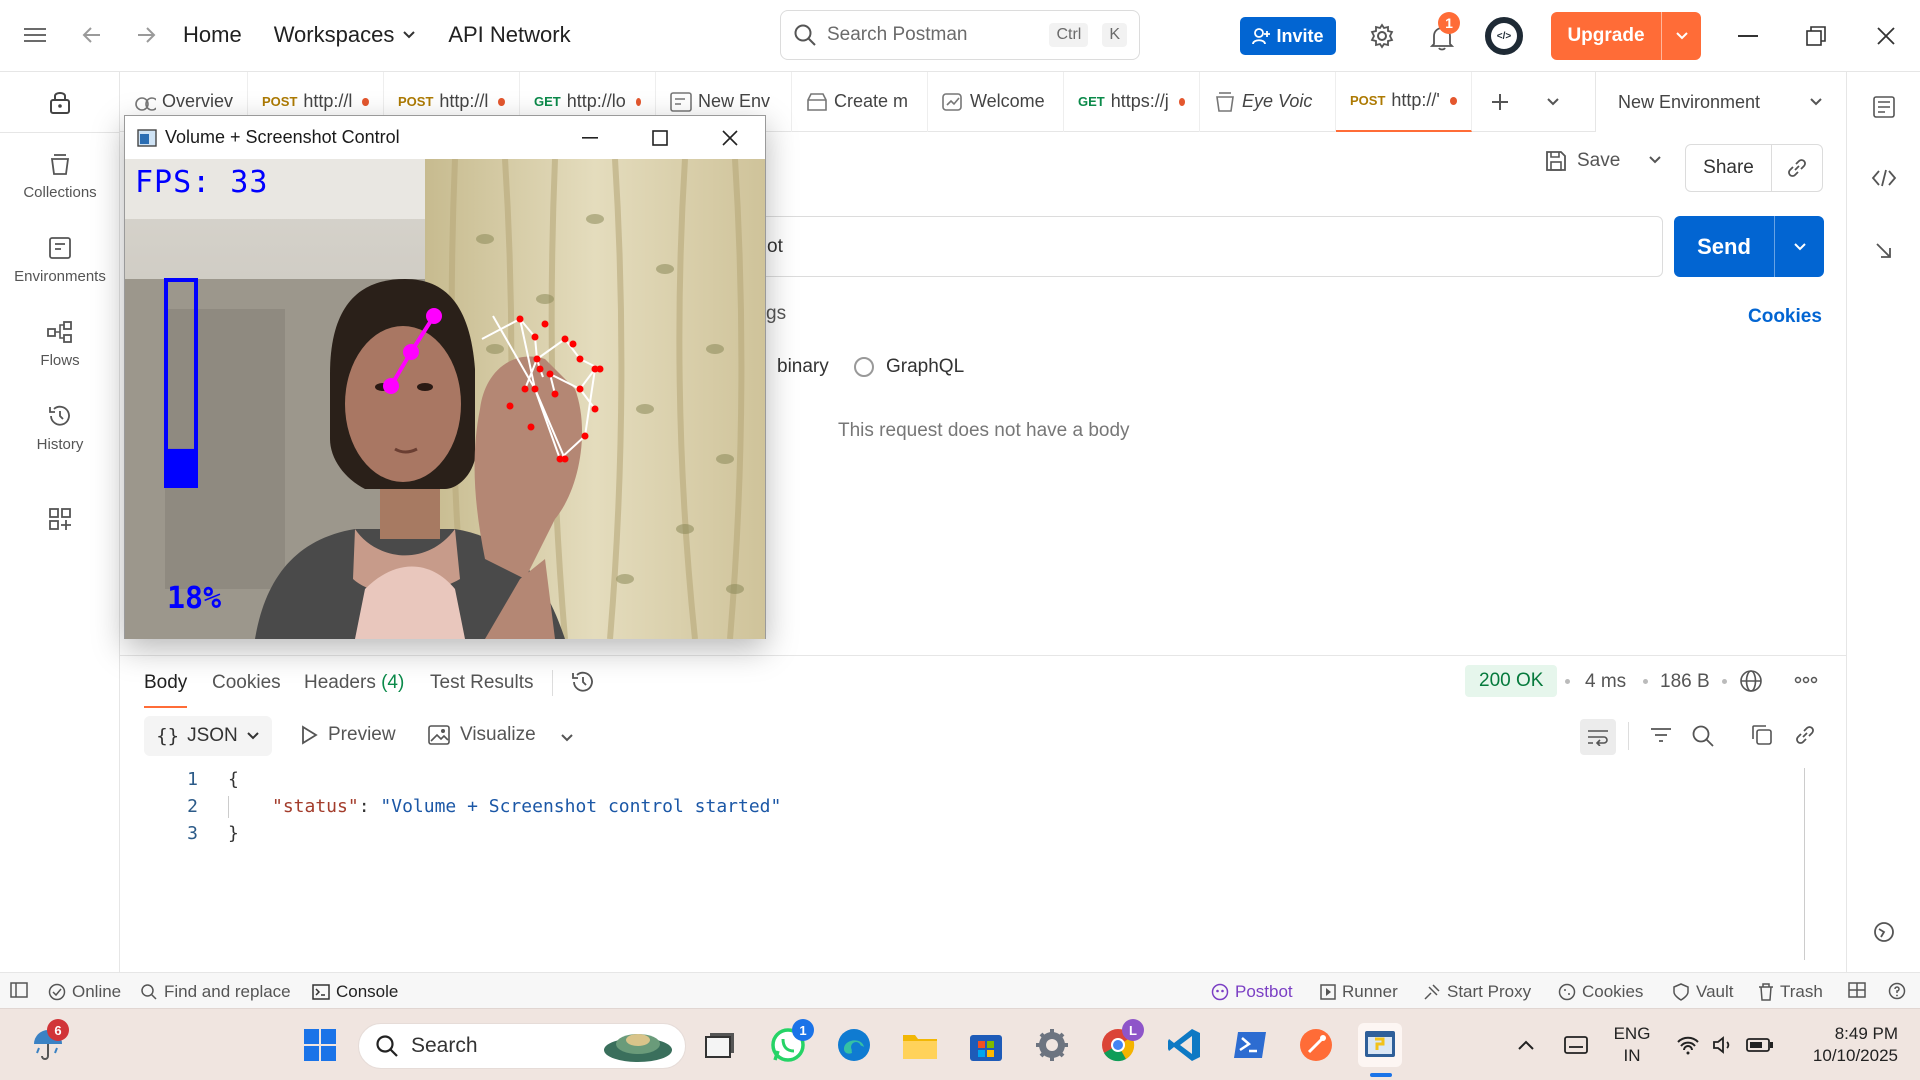  I want to click on powershell-icon, so click(1250, 1045).